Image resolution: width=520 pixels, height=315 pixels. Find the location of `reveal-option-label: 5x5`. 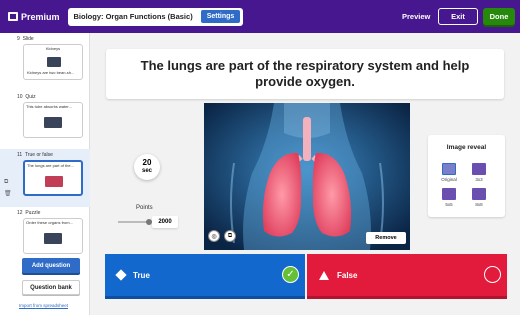

reveal-option-label: 5x5 is located at coordinates (449, 204).